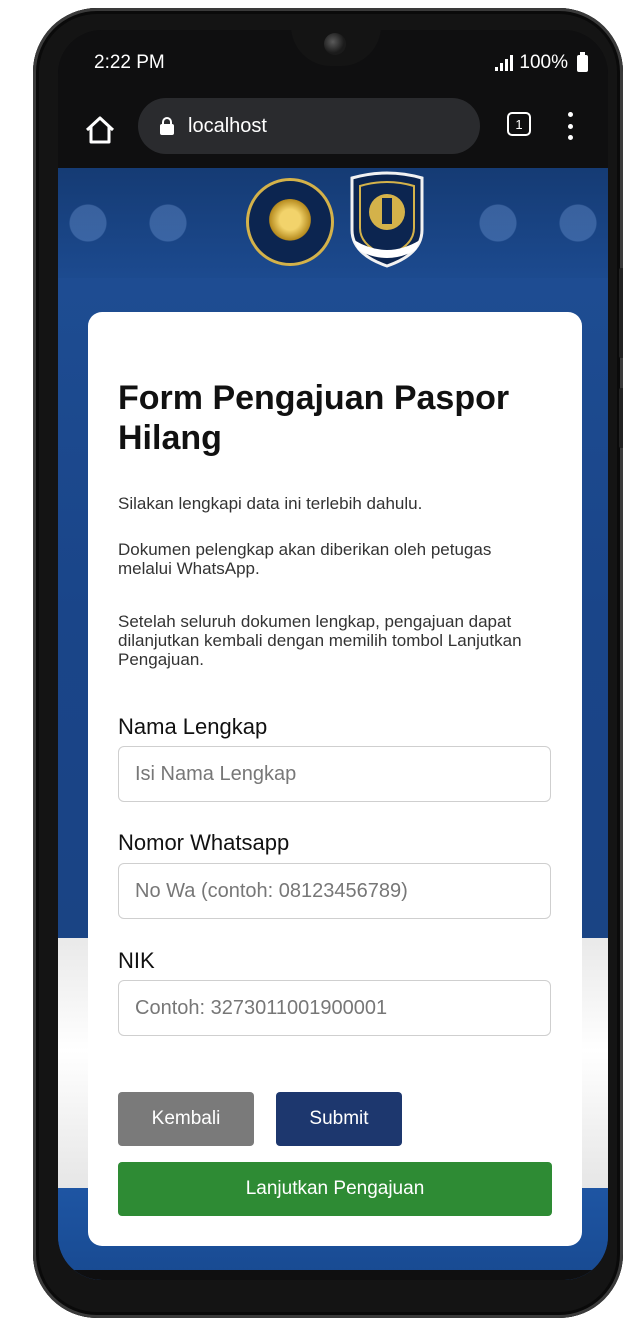 Image resolution: width=623 pixels, height=1325 pixels. Describe the element at coordinates (387, 219) in the screenshot. I see `imigrasi-emblem-icon` at that location.